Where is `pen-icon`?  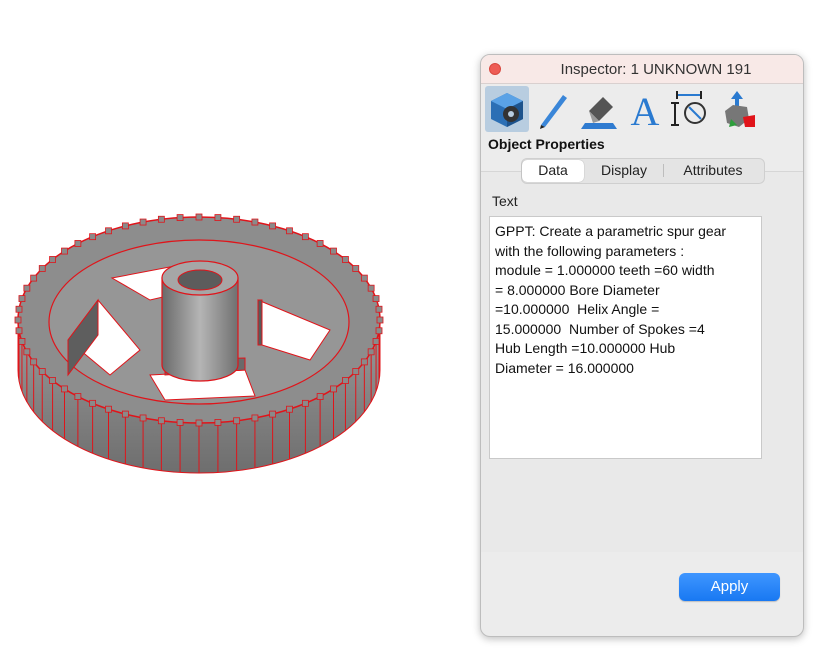
pen-icon is located at coordinates (553, 112).